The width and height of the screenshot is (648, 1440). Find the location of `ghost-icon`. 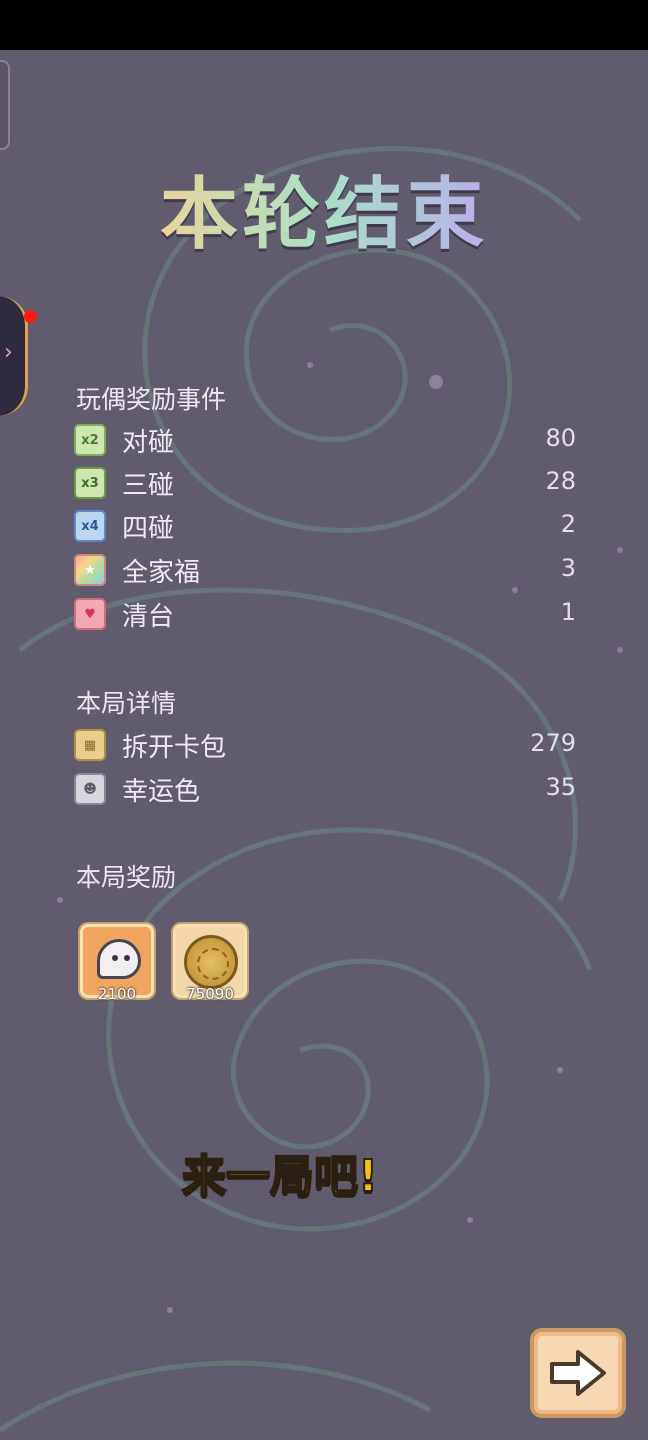

ghost-icon is located at coordinates (119, 959).